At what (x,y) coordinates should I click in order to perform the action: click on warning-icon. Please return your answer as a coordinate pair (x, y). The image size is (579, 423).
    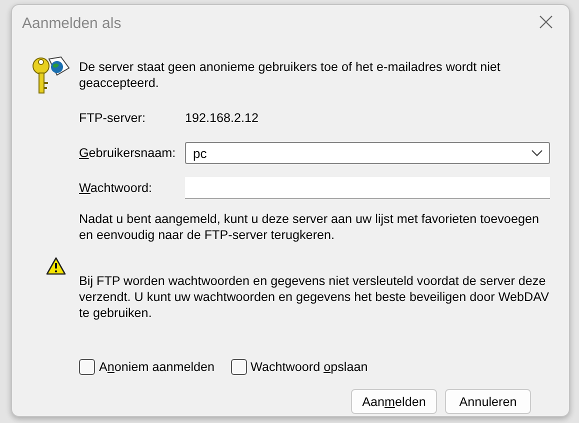
    Looking at the image, I should click on (56, 266).